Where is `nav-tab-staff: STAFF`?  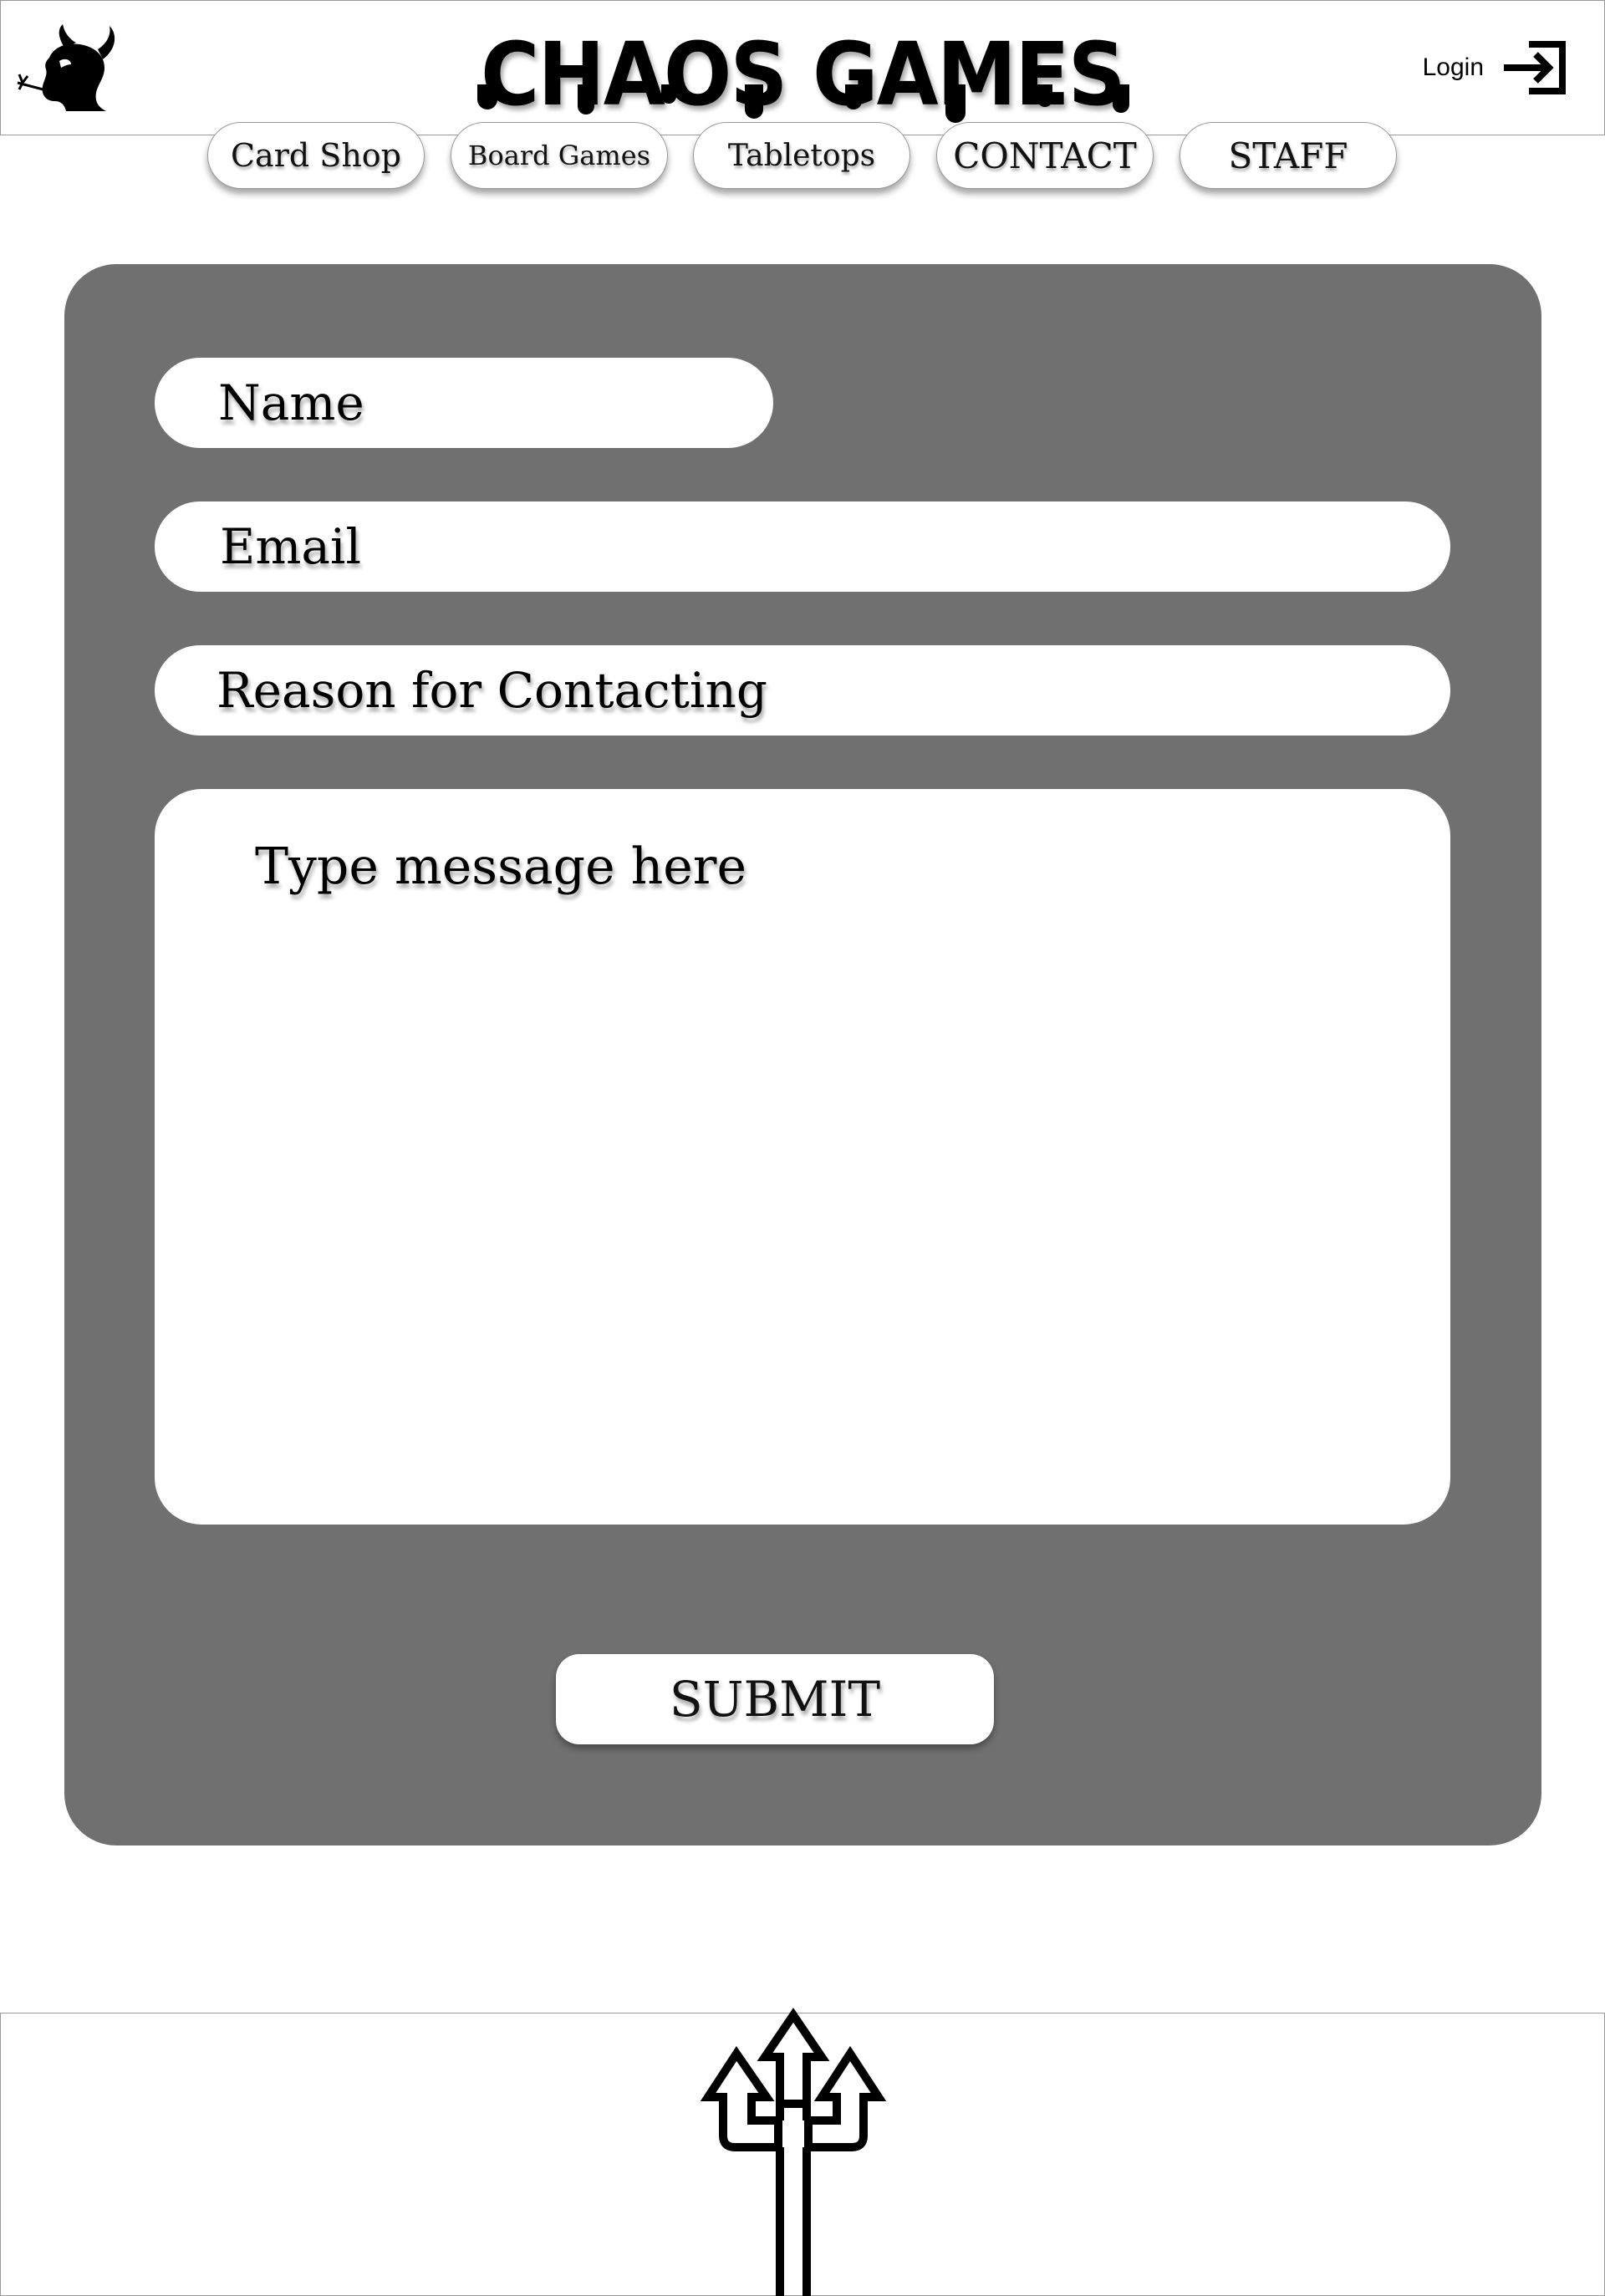 nav-tab-staff: STAFF is located at coordinates (1288, 155).